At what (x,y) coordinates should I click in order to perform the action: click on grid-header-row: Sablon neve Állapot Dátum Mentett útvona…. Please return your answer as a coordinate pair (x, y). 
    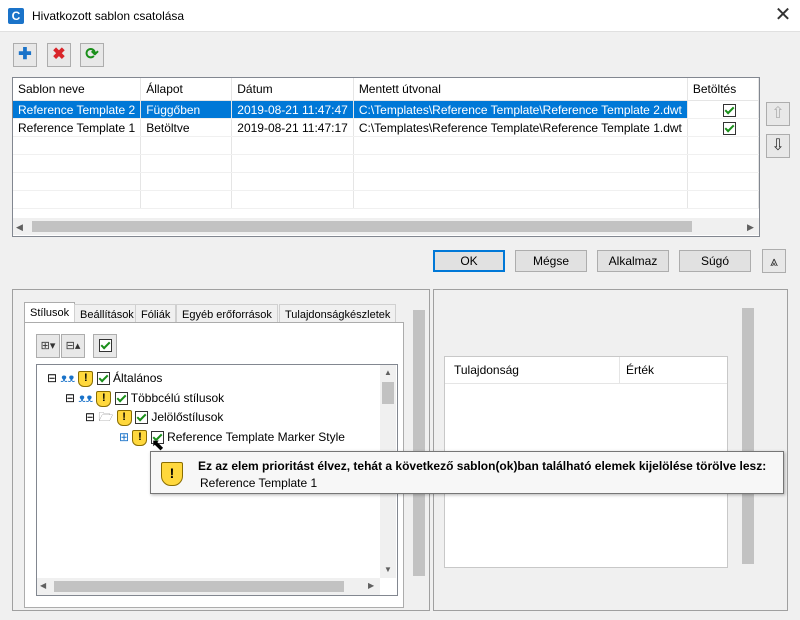
    Looking at the image, I should click on (386, 89).